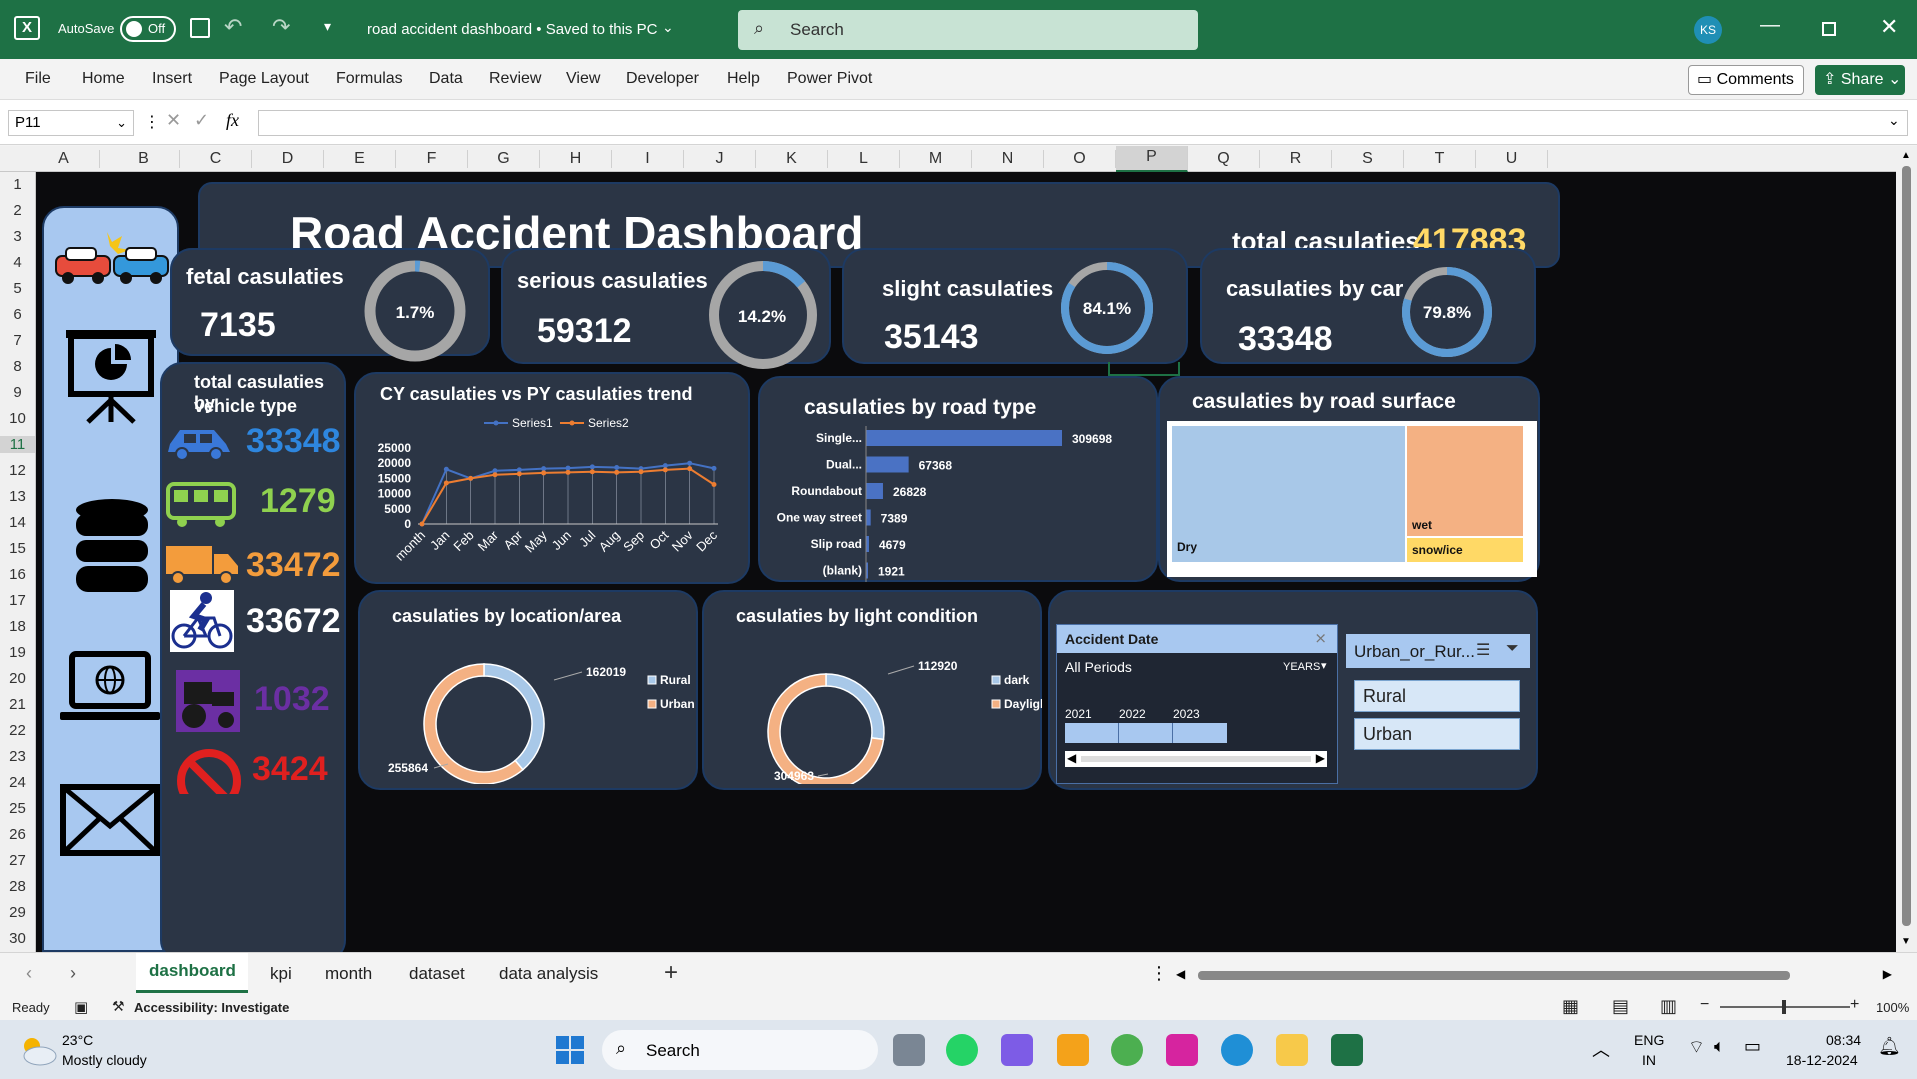  Describe the element at coordinates (1822, 1060) in the screenshot. I see `clock-date: 18-12-2024` at that location.